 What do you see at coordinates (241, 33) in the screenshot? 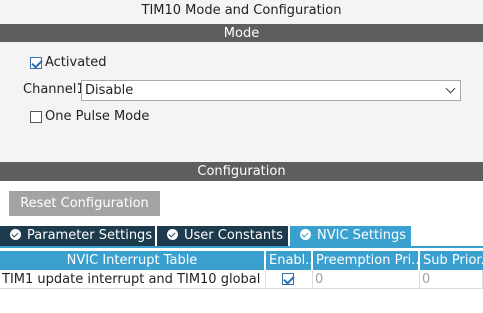
I see `mode-section-header: Mode` at bounding box center [241, 33].